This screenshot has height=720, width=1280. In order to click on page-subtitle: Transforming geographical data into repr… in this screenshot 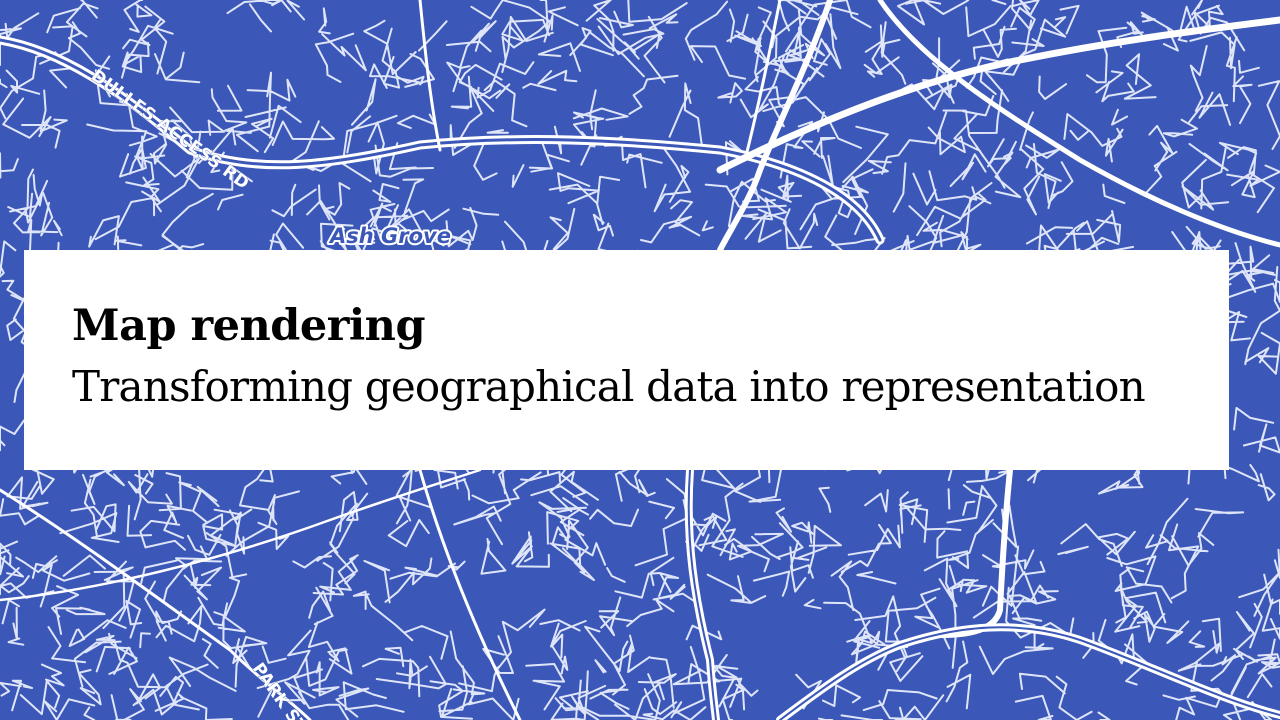, I will do `click(609, 386)`.